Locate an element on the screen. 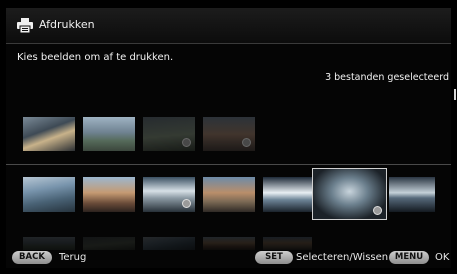  back-label: Terug is located at coordinates (73, 257).